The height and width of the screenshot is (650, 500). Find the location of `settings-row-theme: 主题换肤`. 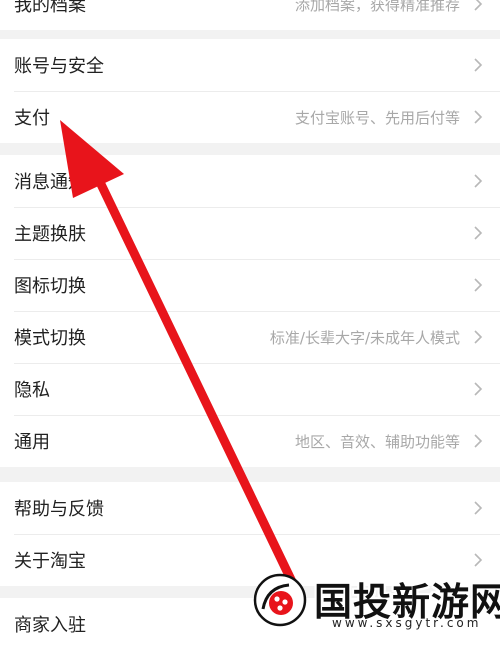

settings-row-theme: 主题换肤 is located at coordinates (250, 233).